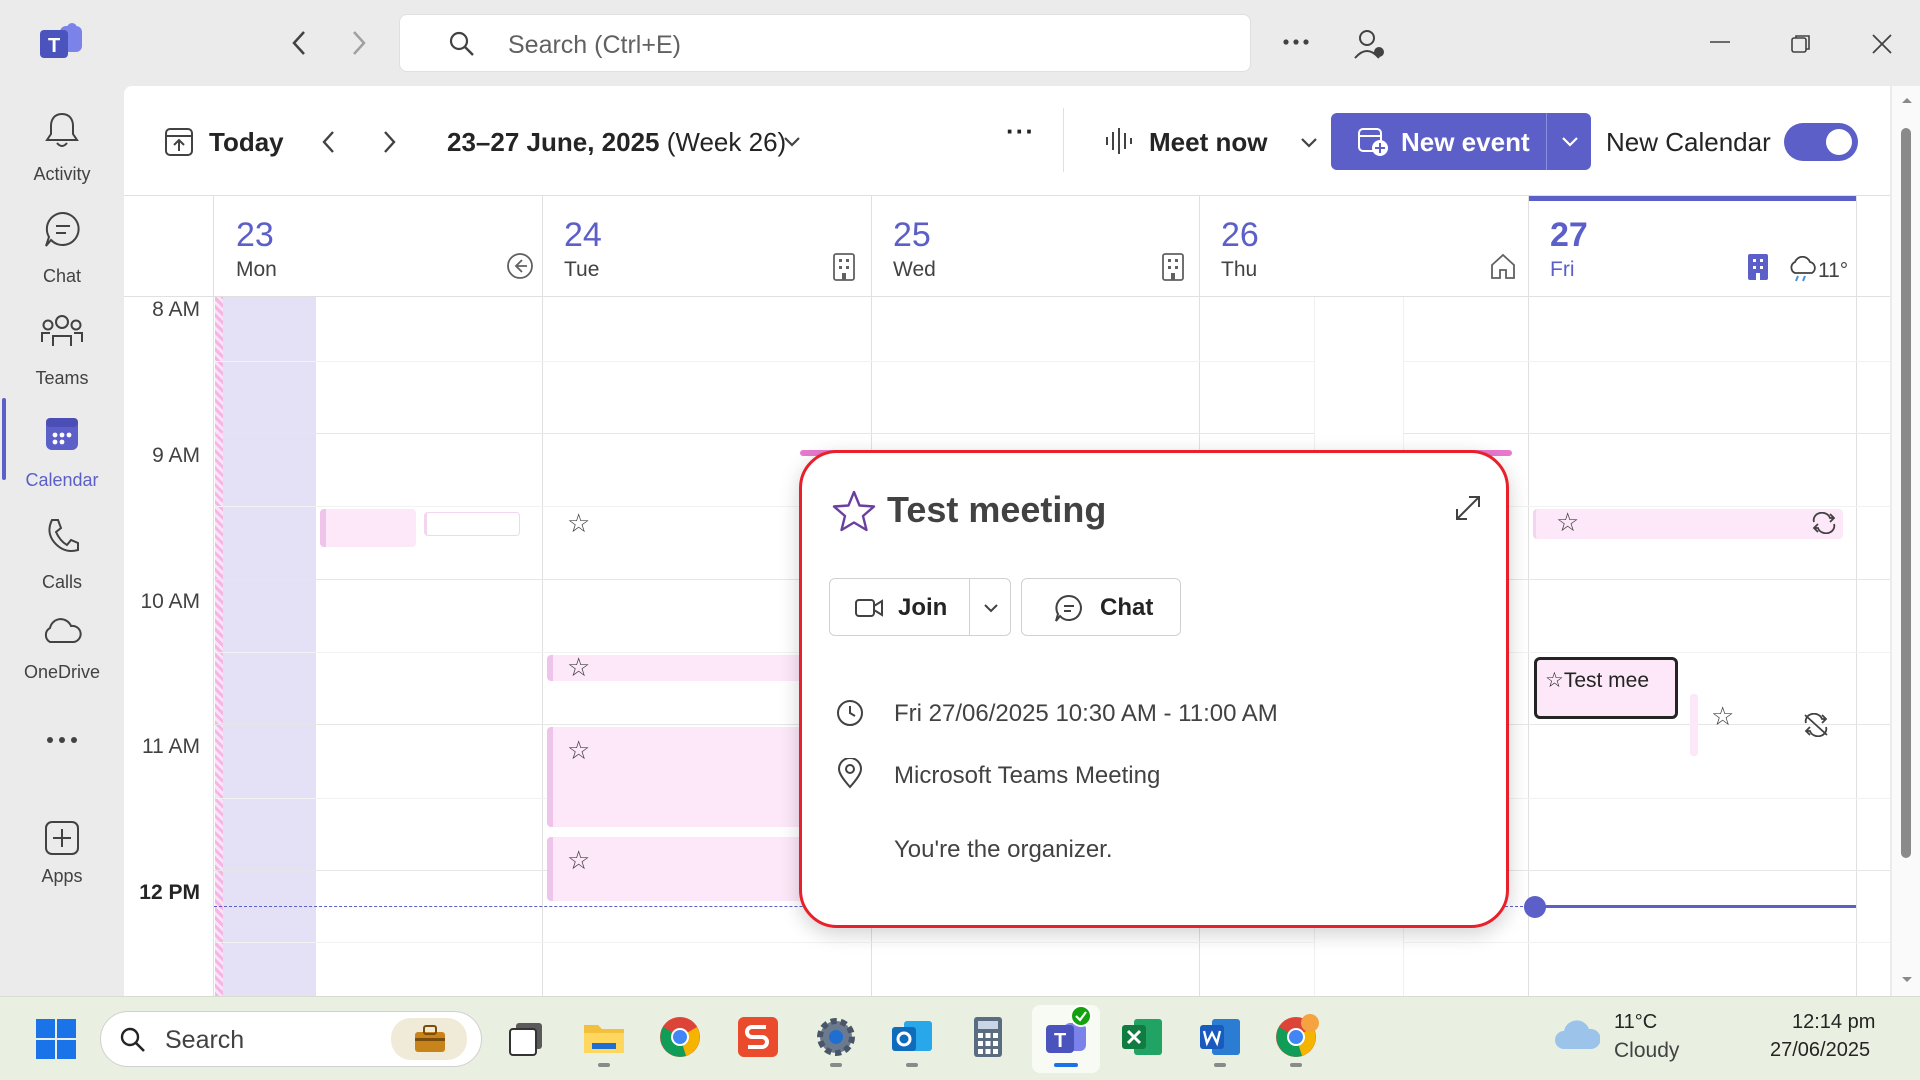 Image resolution: width=1920 pixels, height=1080 pixels. What do you see at coordinates (299, 43) in the screenshot?
I see `back-icon` at bounding box center [299, 43].